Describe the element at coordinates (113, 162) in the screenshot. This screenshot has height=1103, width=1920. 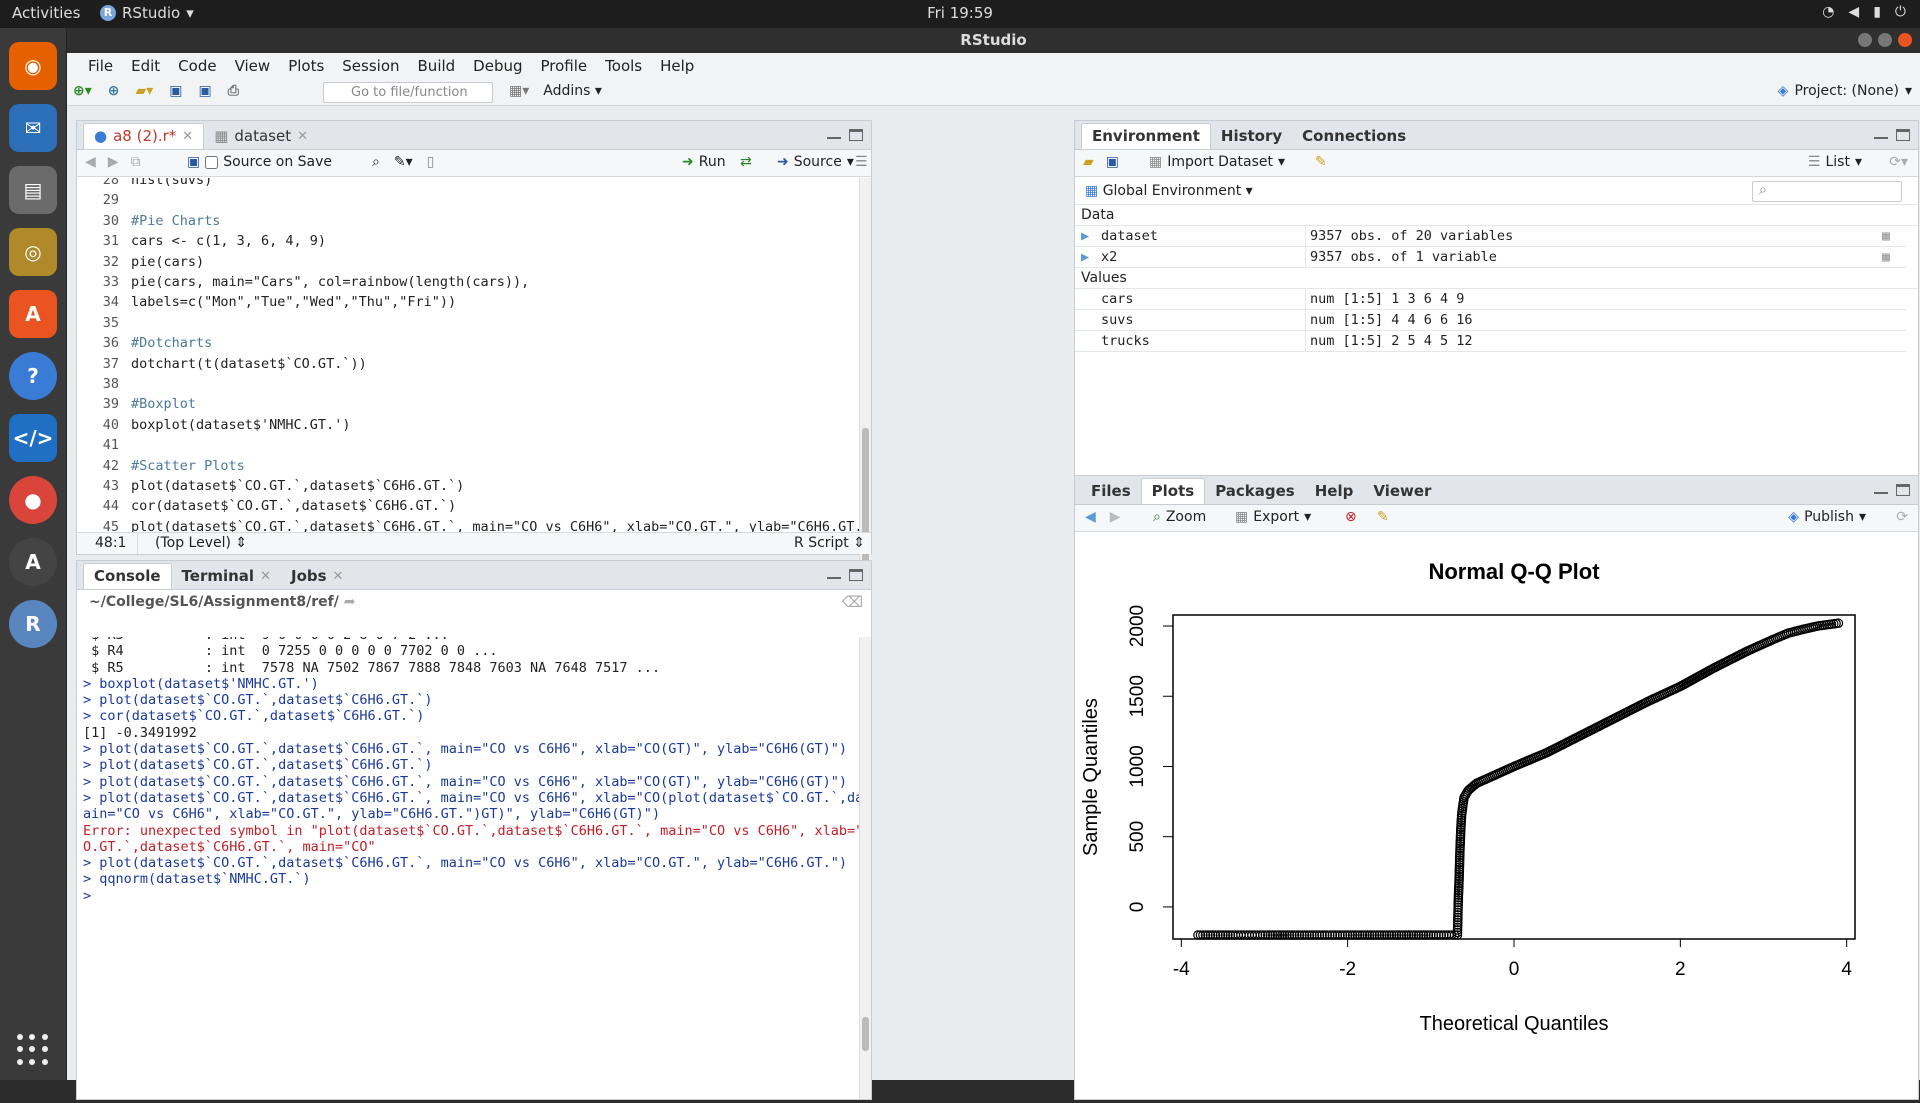
I see `forward-icon: ▶` at that location.